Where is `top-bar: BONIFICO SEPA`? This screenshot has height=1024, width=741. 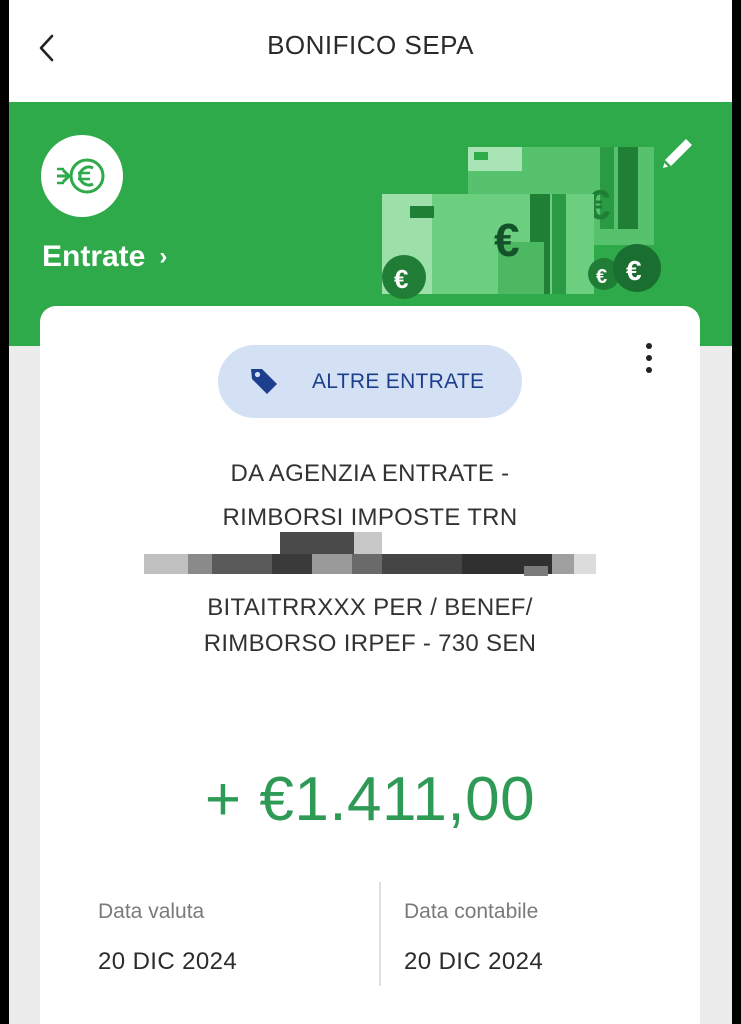
top-bar: BONIFICO SEPA is located at coordinates (370, 51).